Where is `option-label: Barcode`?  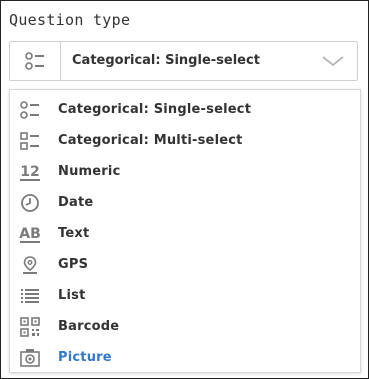 option-label: Barcode is located at coordinates (89, 326).